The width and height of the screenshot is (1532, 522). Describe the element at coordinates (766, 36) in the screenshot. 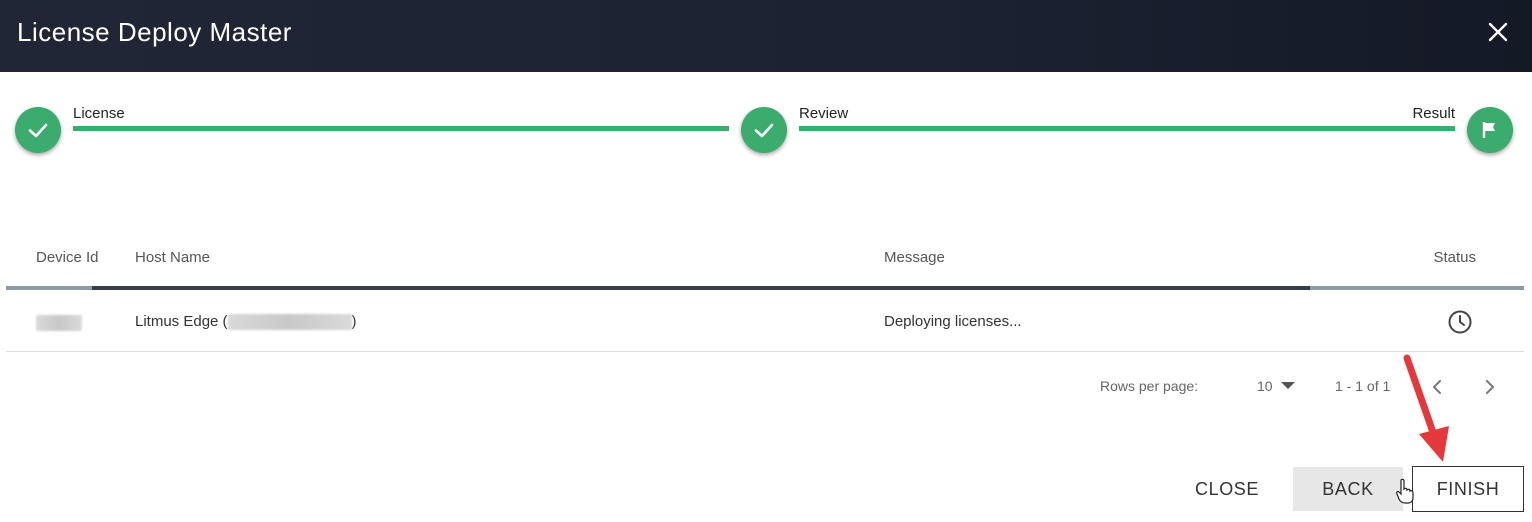

I see `dialog-header: License Deploy Master` at that location.